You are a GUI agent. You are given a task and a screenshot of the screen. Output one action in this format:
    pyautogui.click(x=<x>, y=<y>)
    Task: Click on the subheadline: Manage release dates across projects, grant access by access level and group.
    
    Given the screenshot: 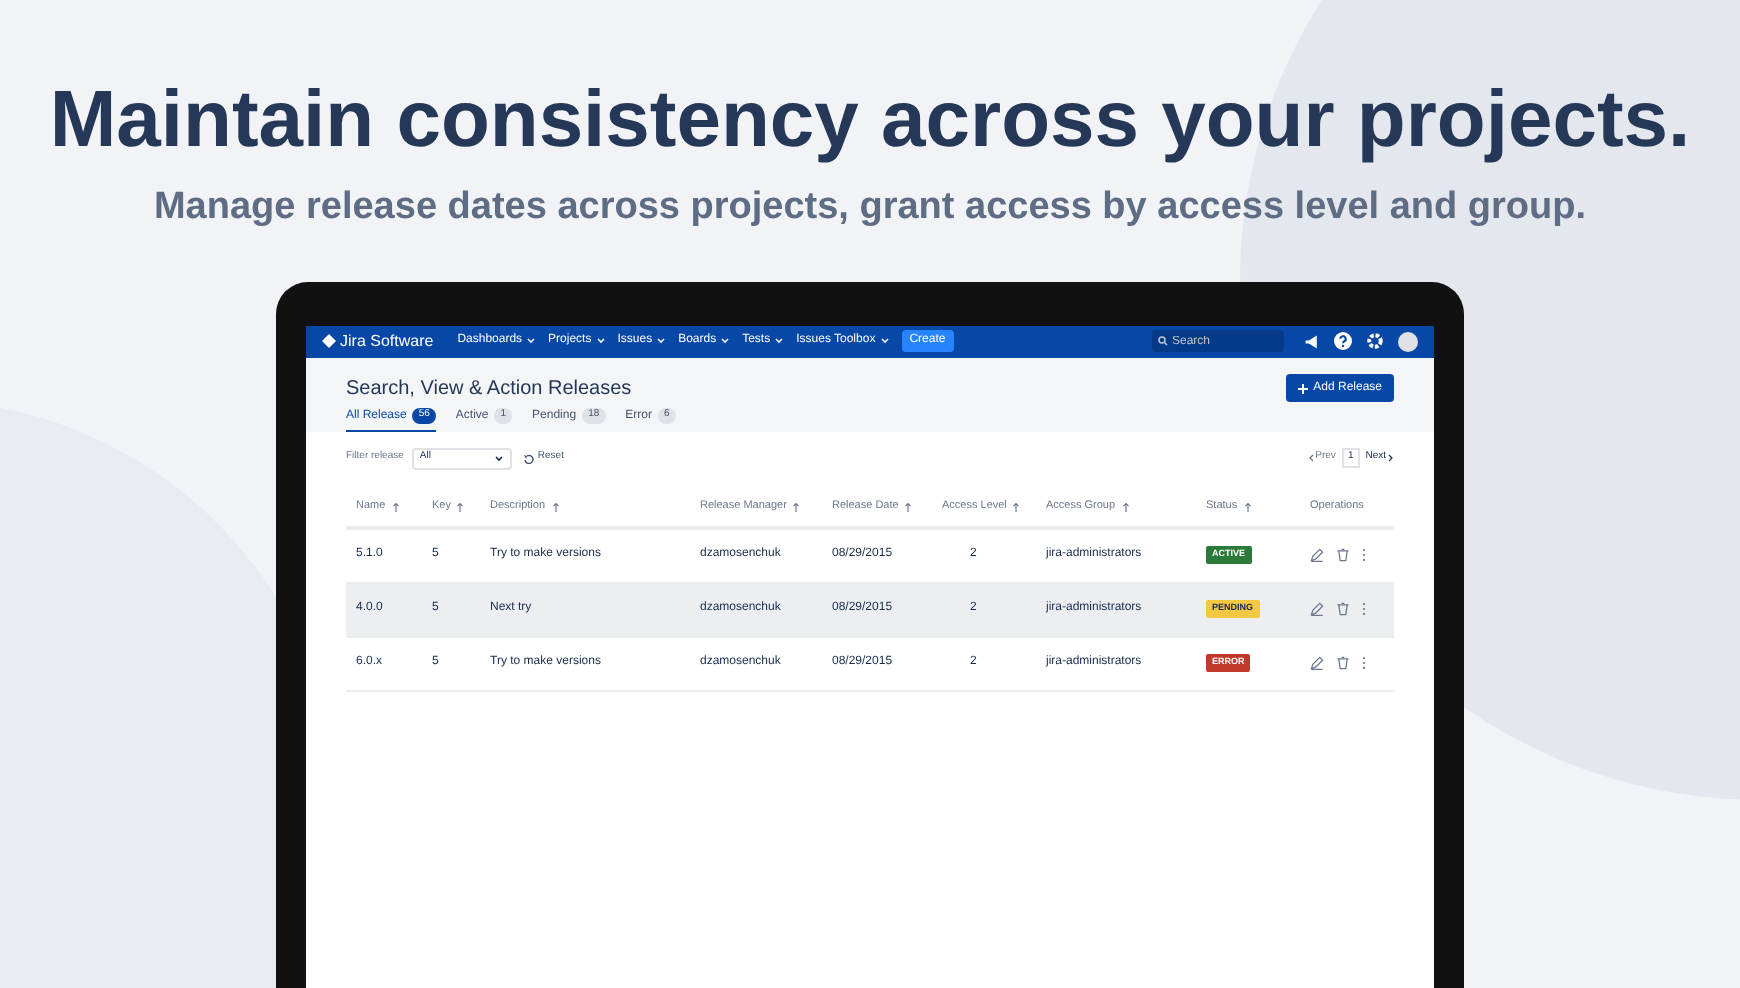 What is the action you would take?
    pyautogui.click(x=870, y=208)
    